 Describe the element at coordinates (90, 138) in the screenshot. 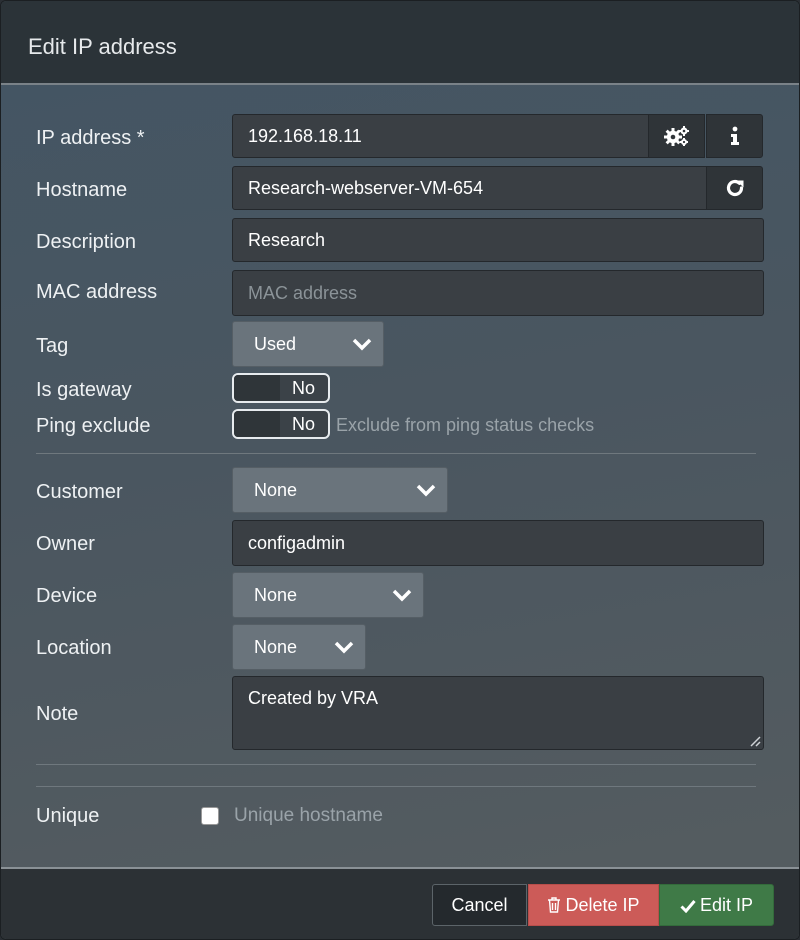

I see `ip-address-label: IP address *` at that location.